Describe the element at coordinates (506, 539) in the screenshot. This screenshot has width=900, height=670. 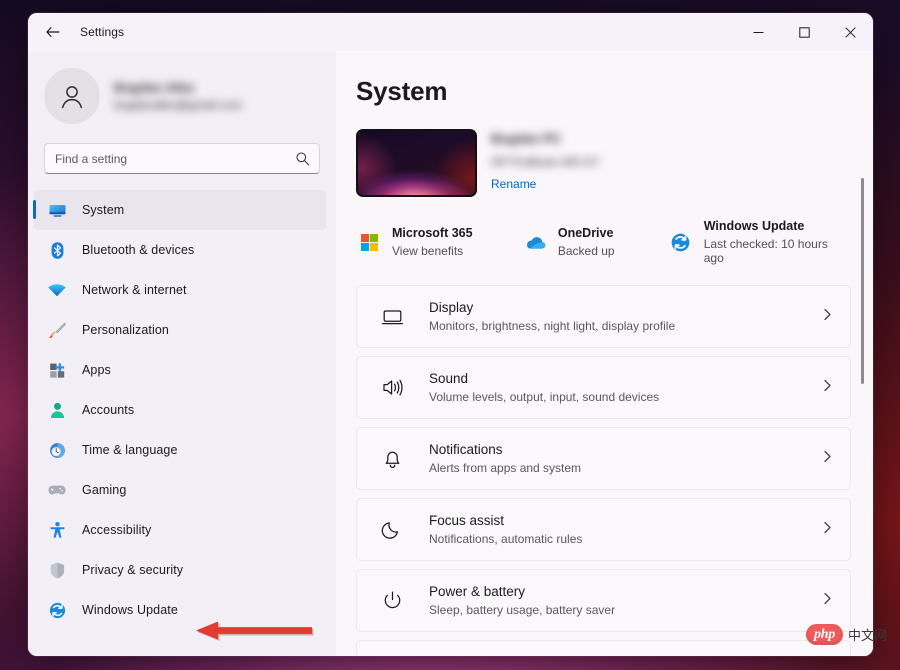
I see `card-subtitle: Notifications, automatic rules` at that location.